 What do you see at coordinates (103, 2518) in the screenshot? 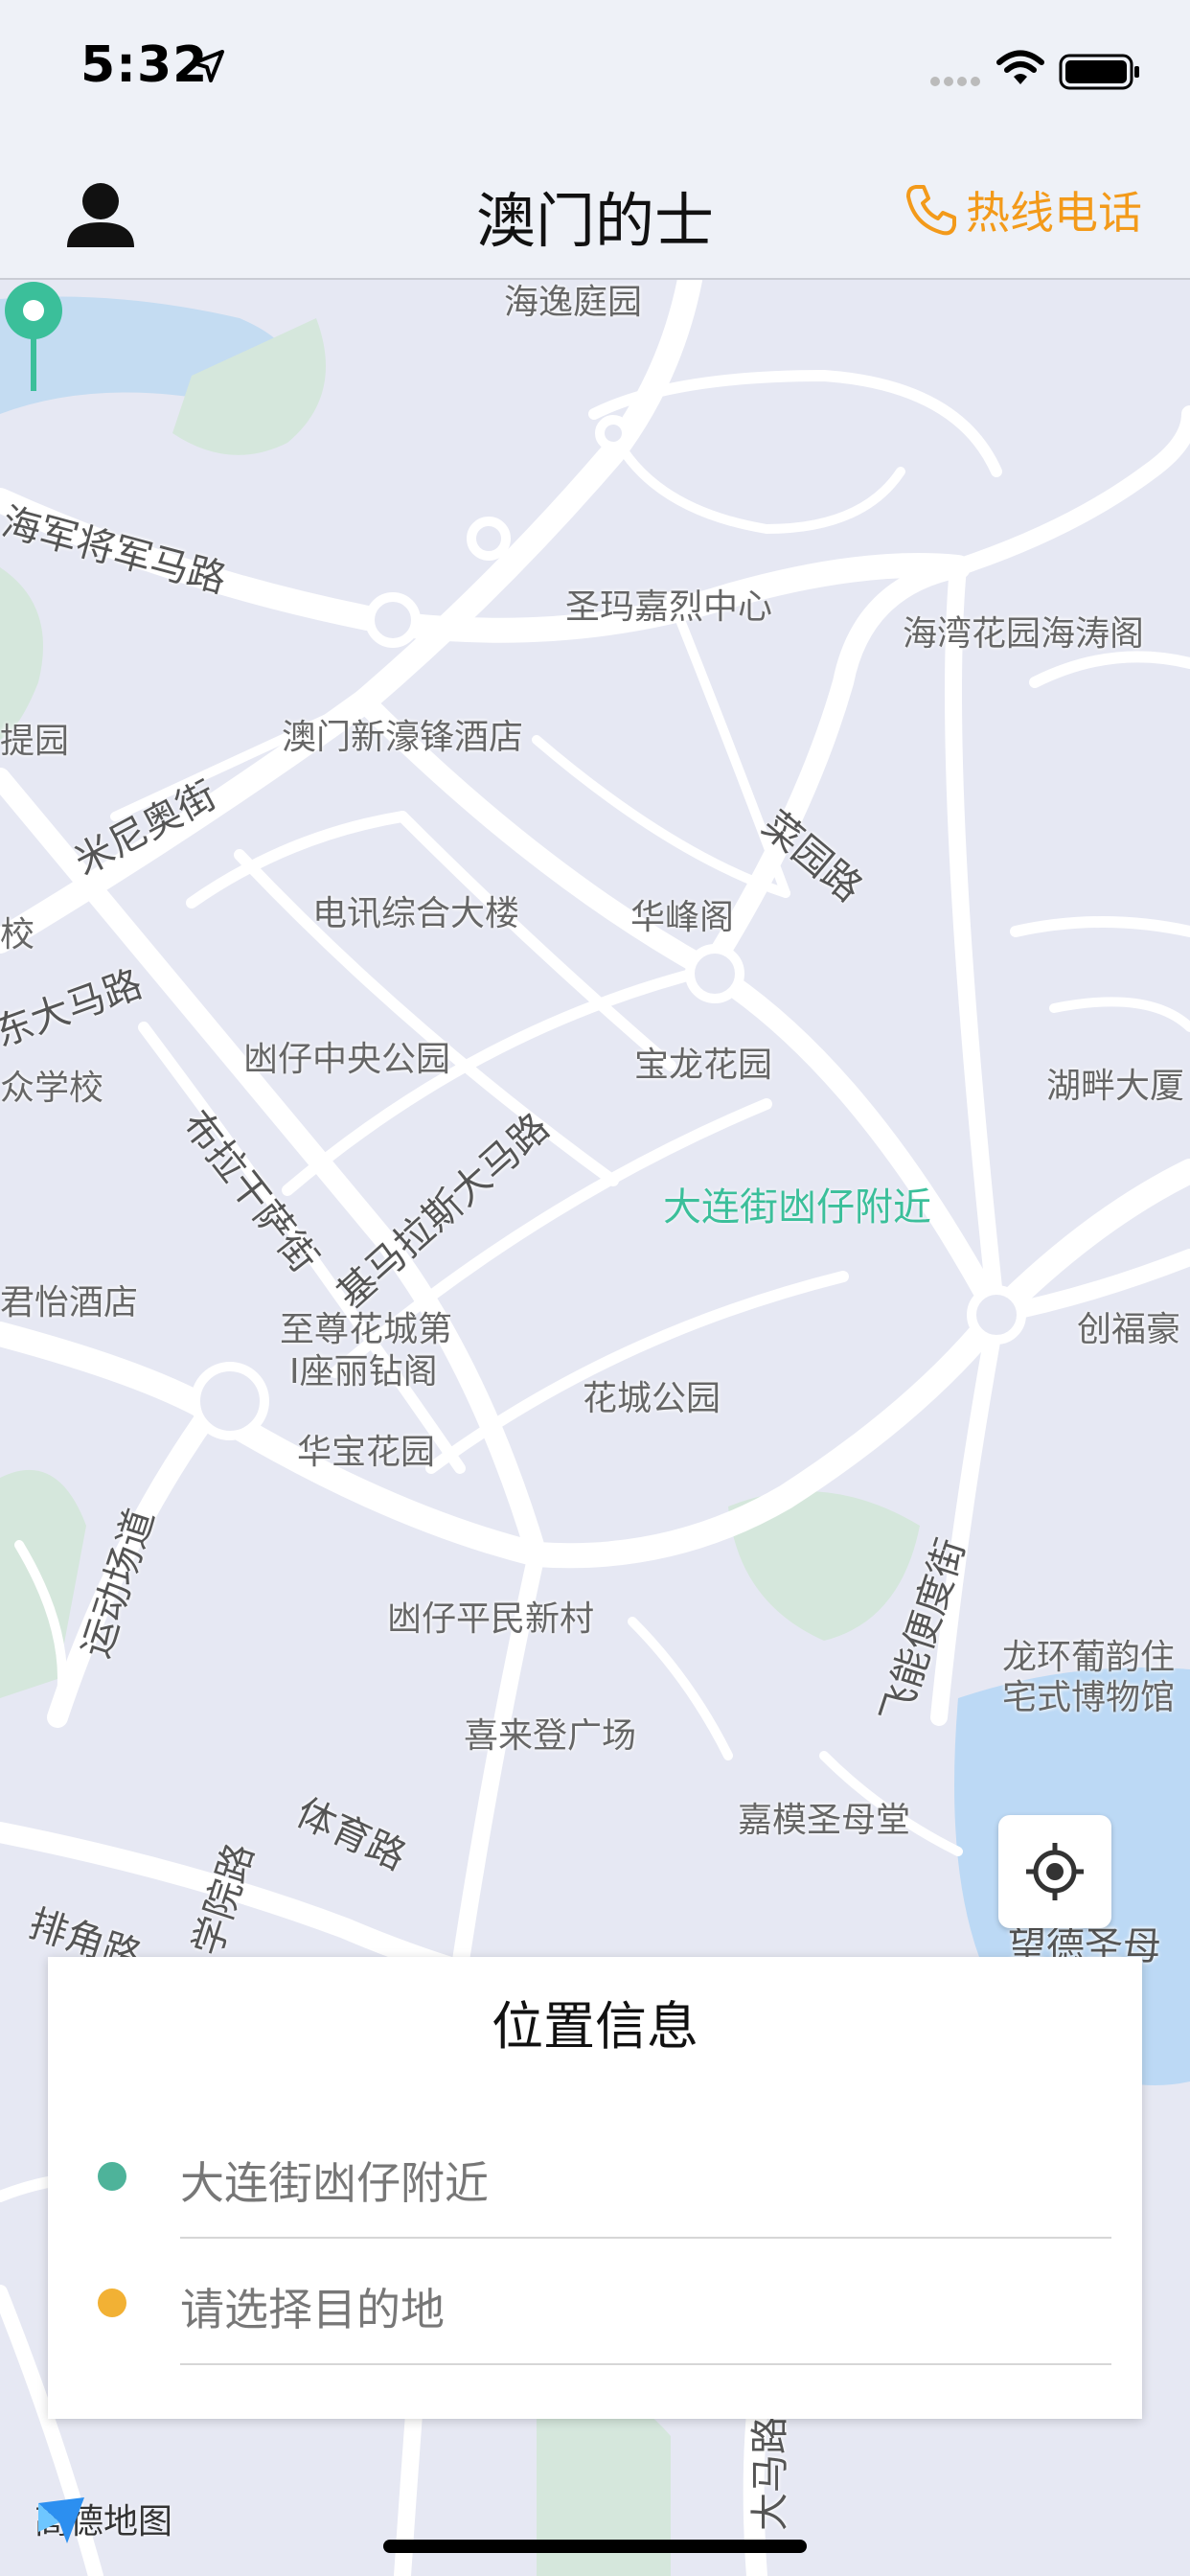
I see `amap-logo: 高德地图` at bounding box center [103, 2518].